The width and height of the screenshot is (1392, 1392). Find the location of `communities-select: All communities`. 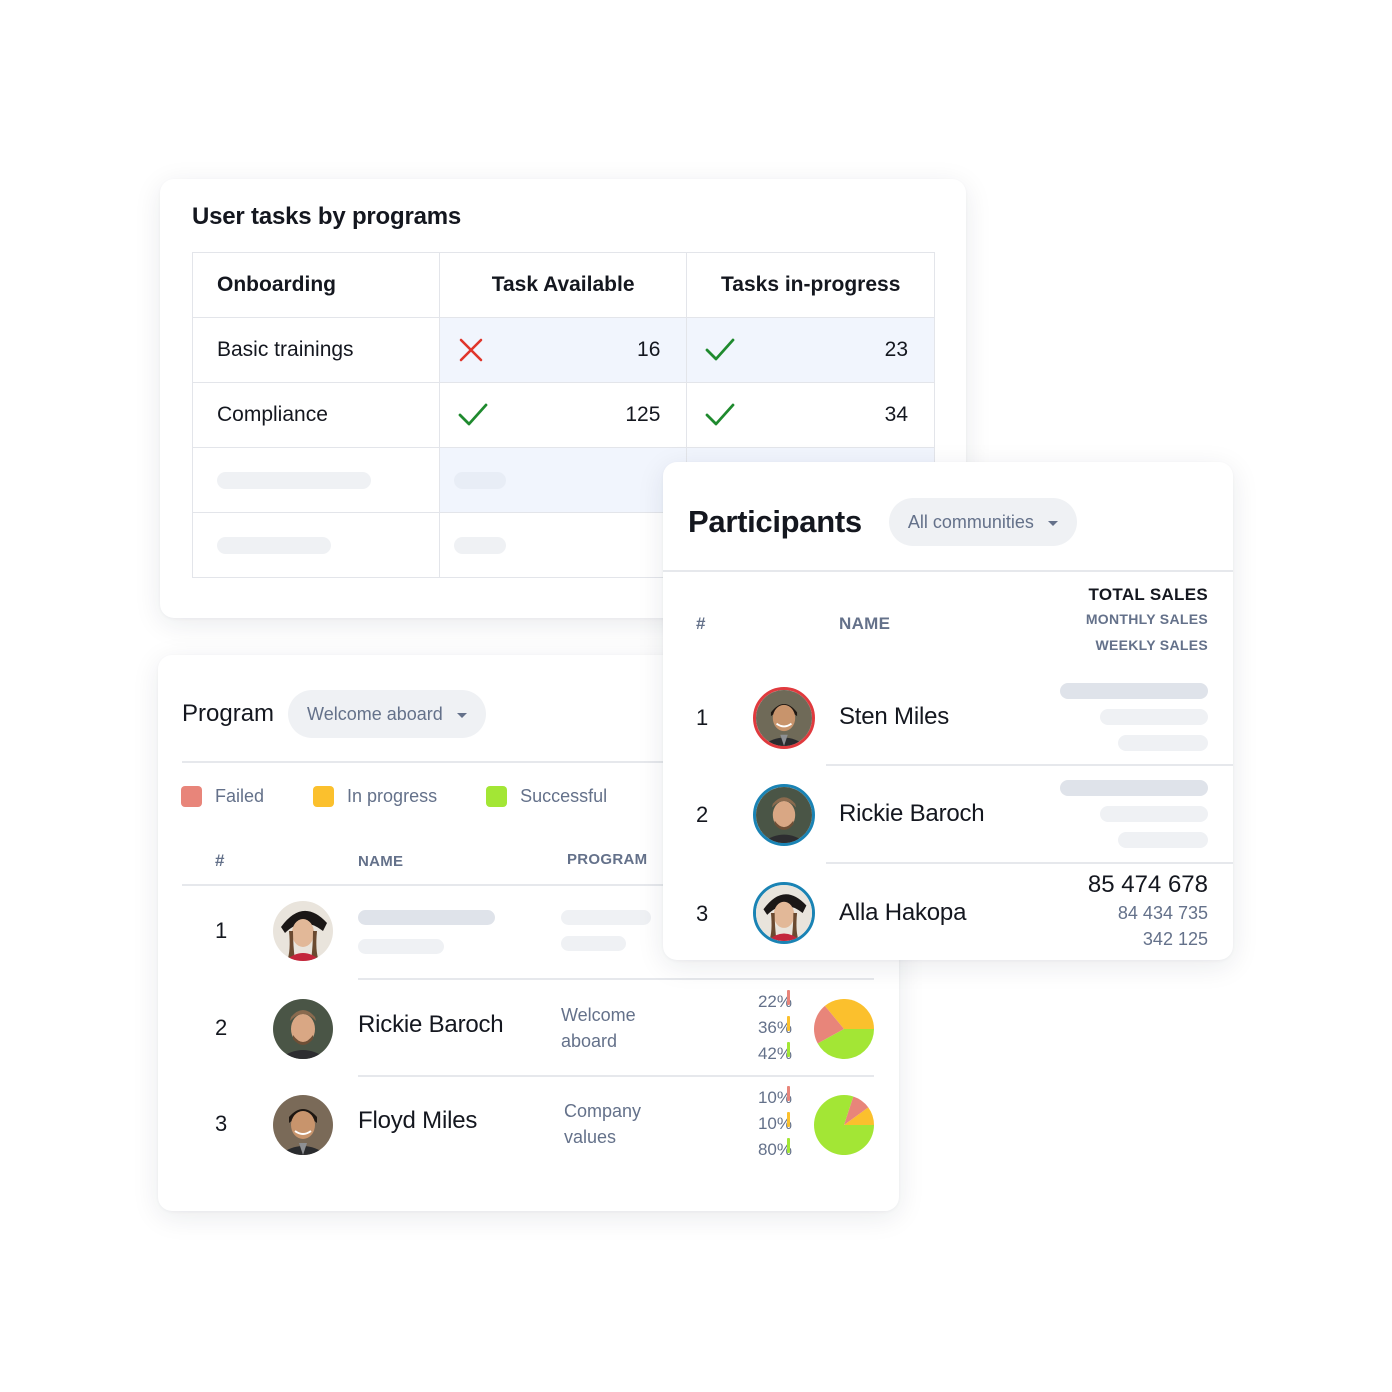

communities-select: All communities is located at coordinates (982, 522).